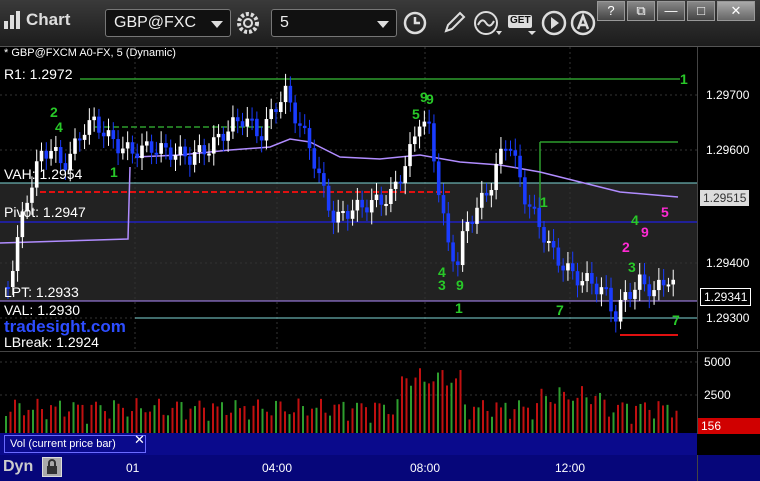  Describe the element at coordinates (728, 392) in the screenshot. I see `volume-axis: 5000 2500 156` at that location.